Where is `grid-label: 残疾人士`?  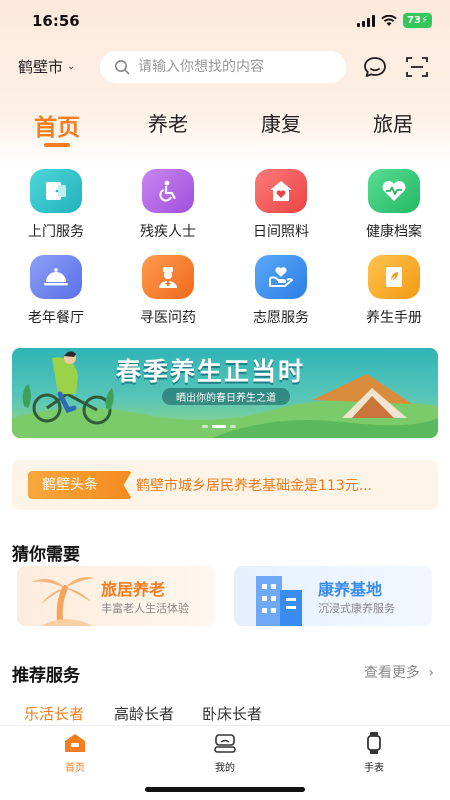
grid-label: 残疾人士 is located at coordinates (168, 232).